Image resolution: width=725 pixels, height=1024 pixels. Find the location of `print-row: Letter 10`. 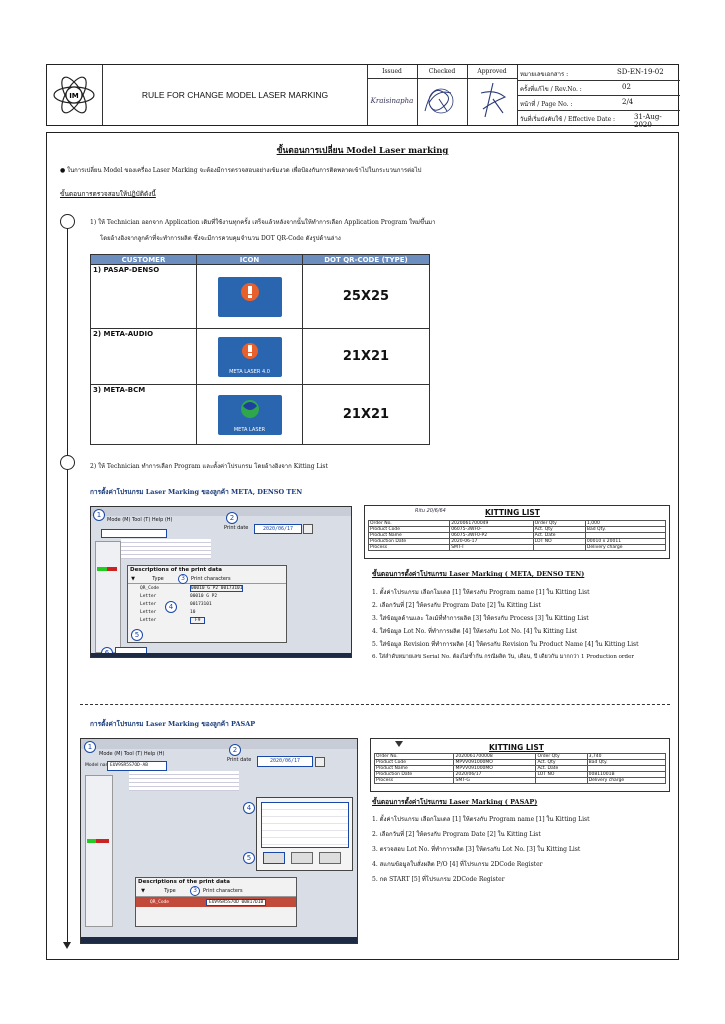

print-row: Letter 10 is located at coordinates (207, 612).